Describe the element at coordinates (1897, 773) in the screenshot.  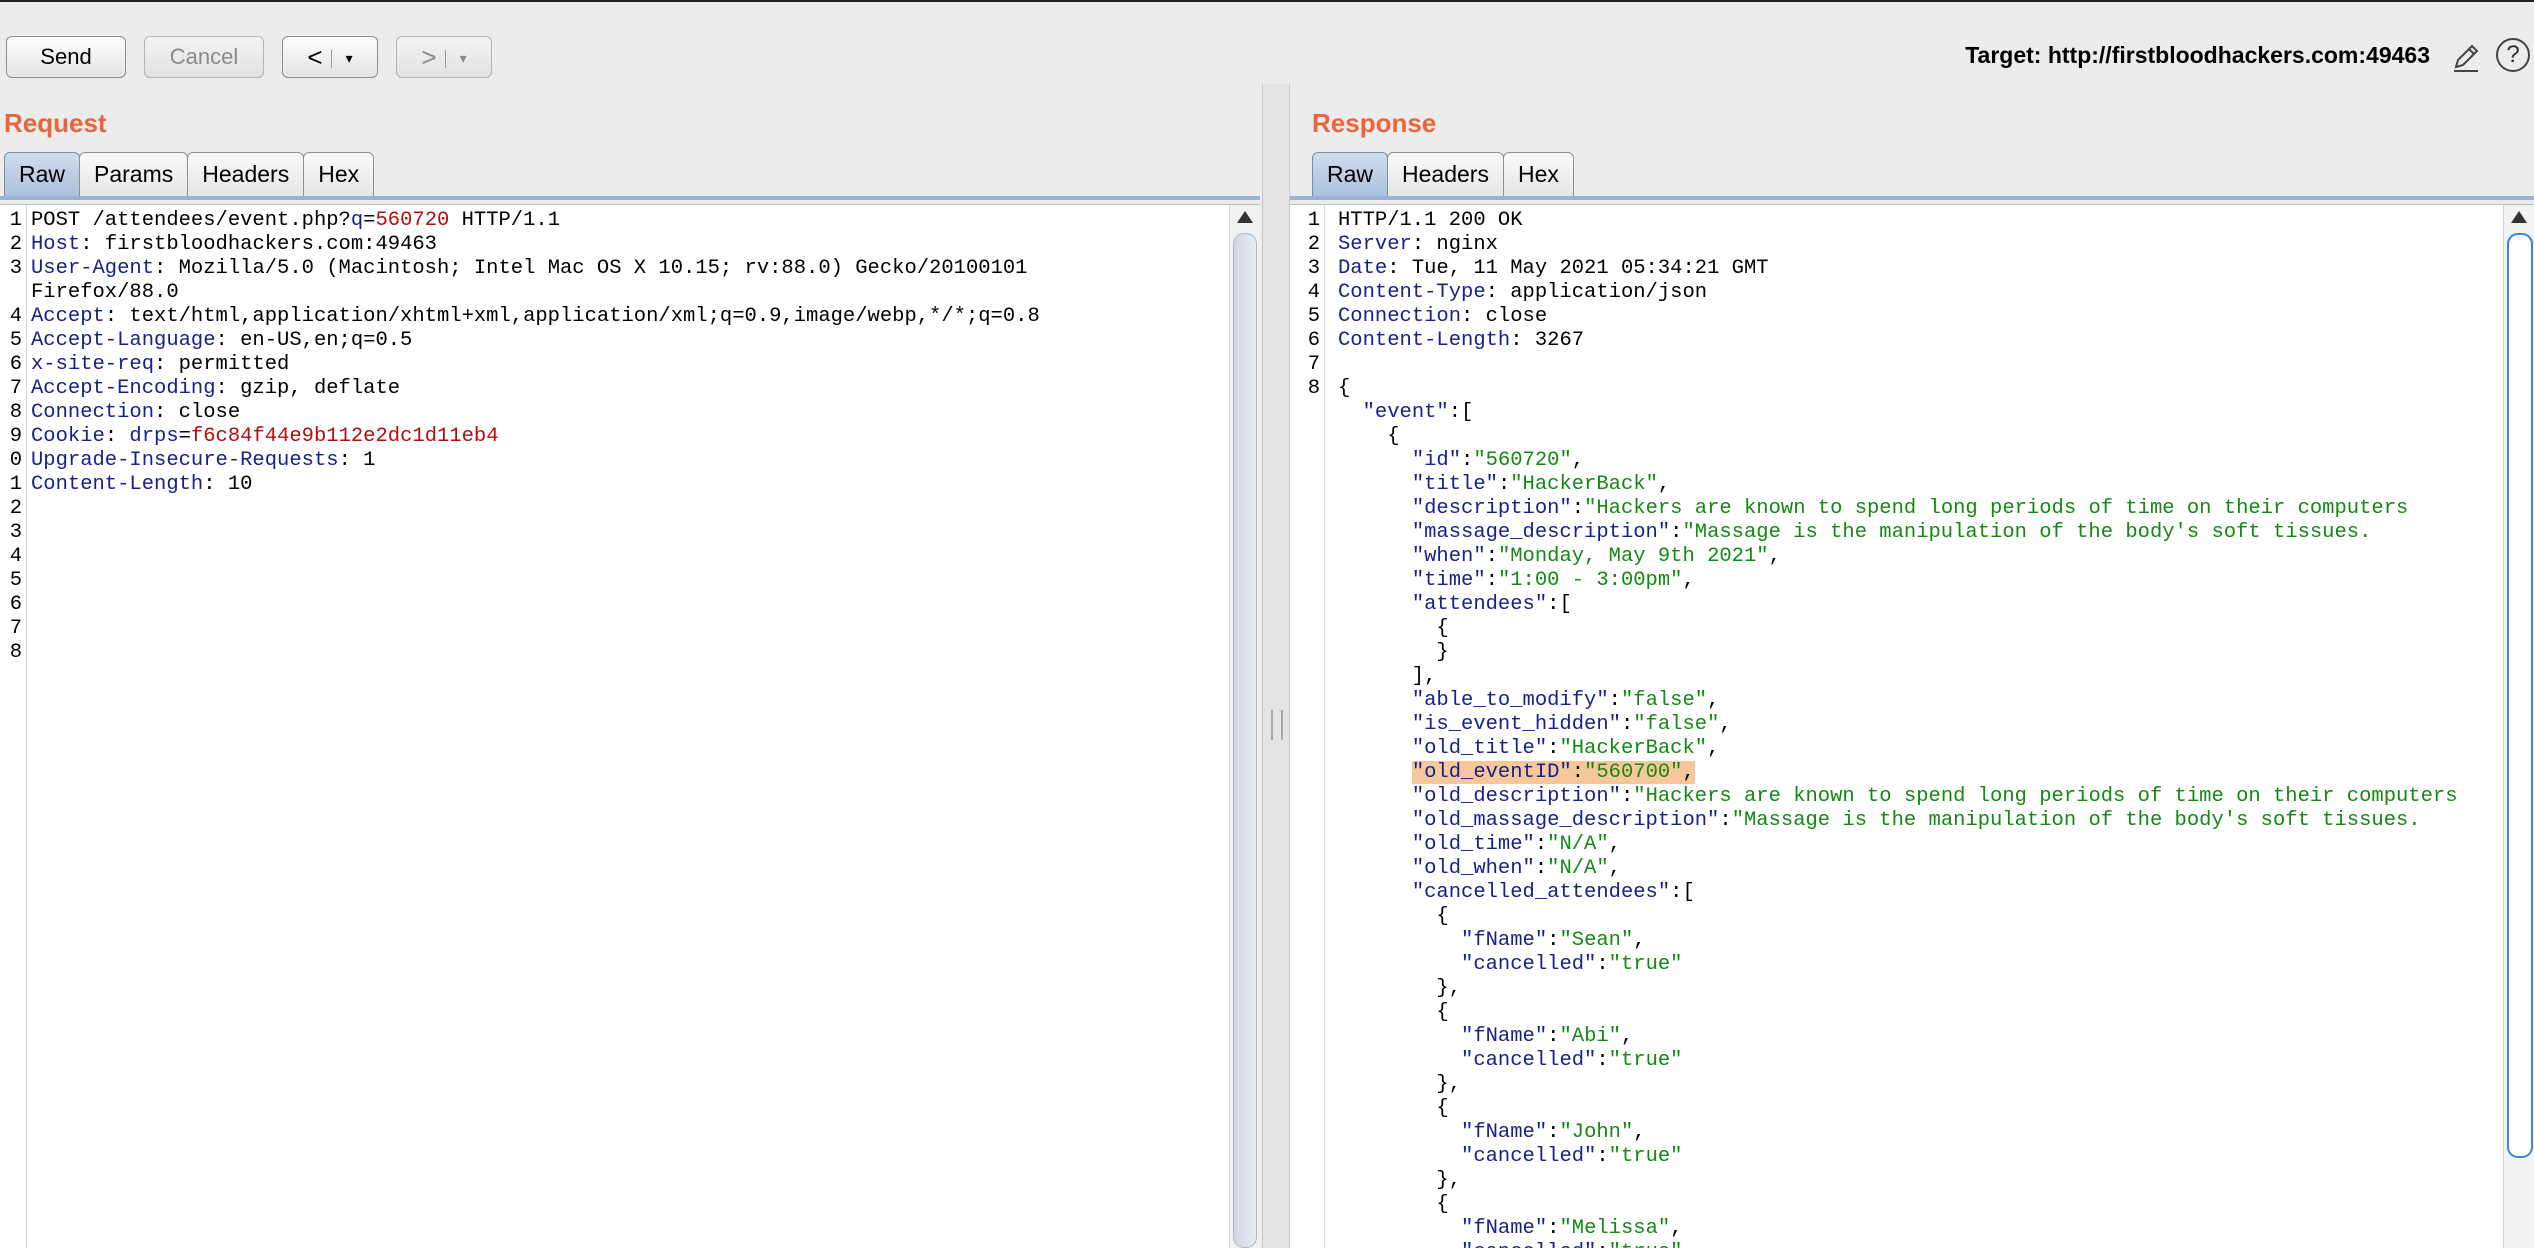
I see `code-line: "old_eventID":"560700",` at that location.